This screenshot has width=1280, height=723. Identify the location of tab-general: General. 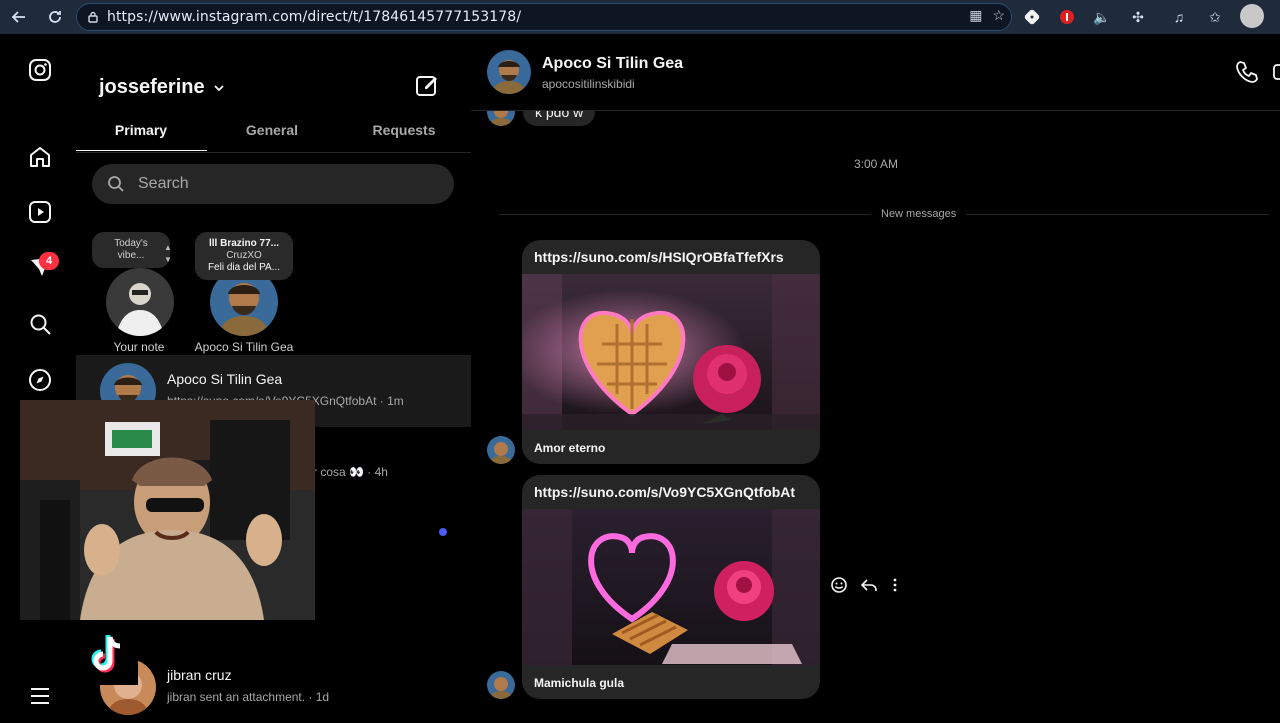
(272, 130).